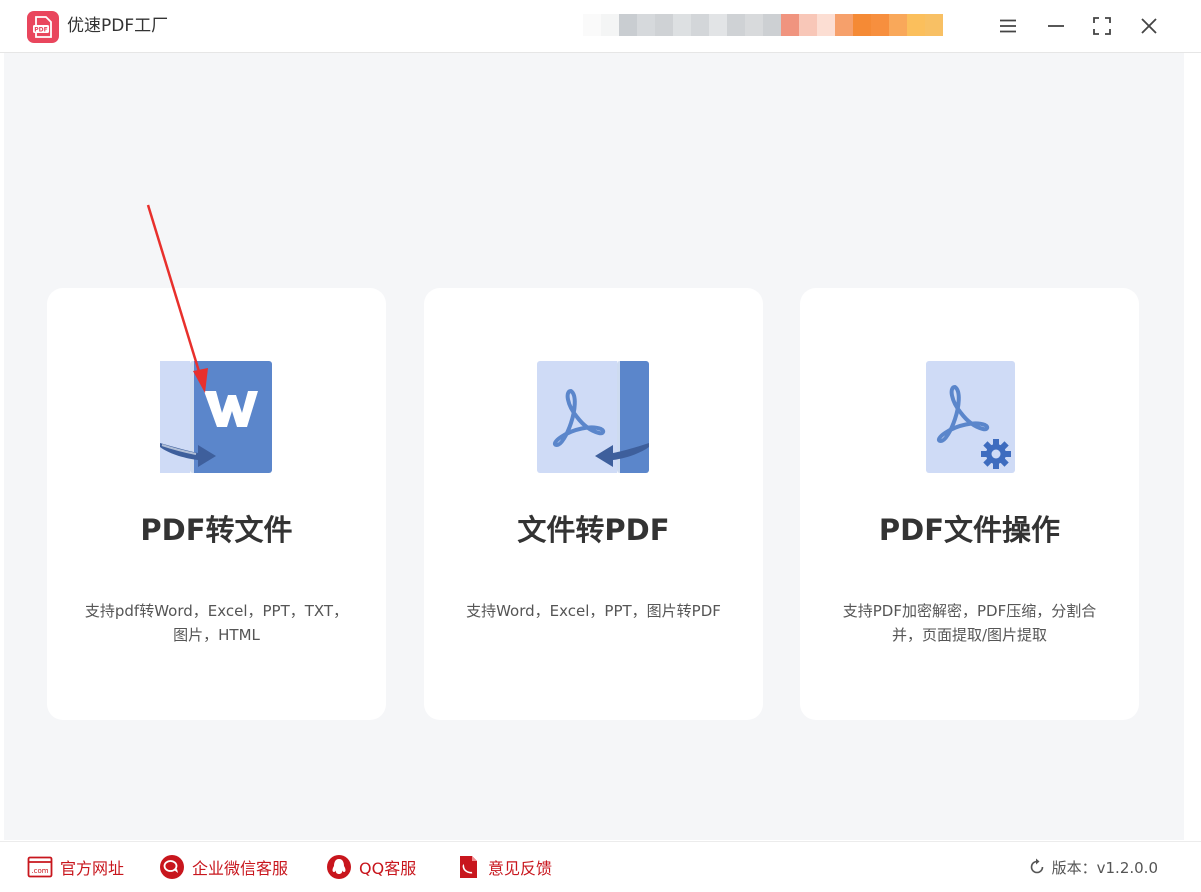  I want to click on wecom-icon, so click(172, 867).